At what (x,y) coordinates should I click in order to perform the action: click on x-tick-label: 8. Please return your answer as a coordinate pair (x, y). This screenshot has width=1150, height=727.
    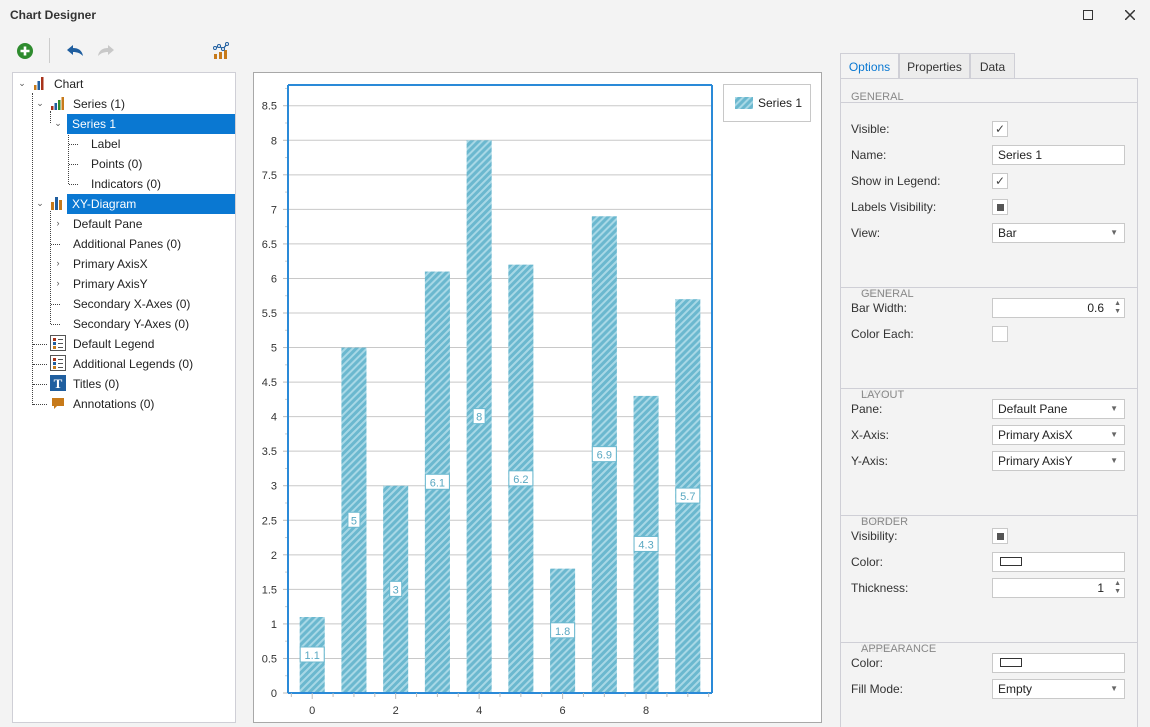
    Looking at the image, I should click on (646, 711).